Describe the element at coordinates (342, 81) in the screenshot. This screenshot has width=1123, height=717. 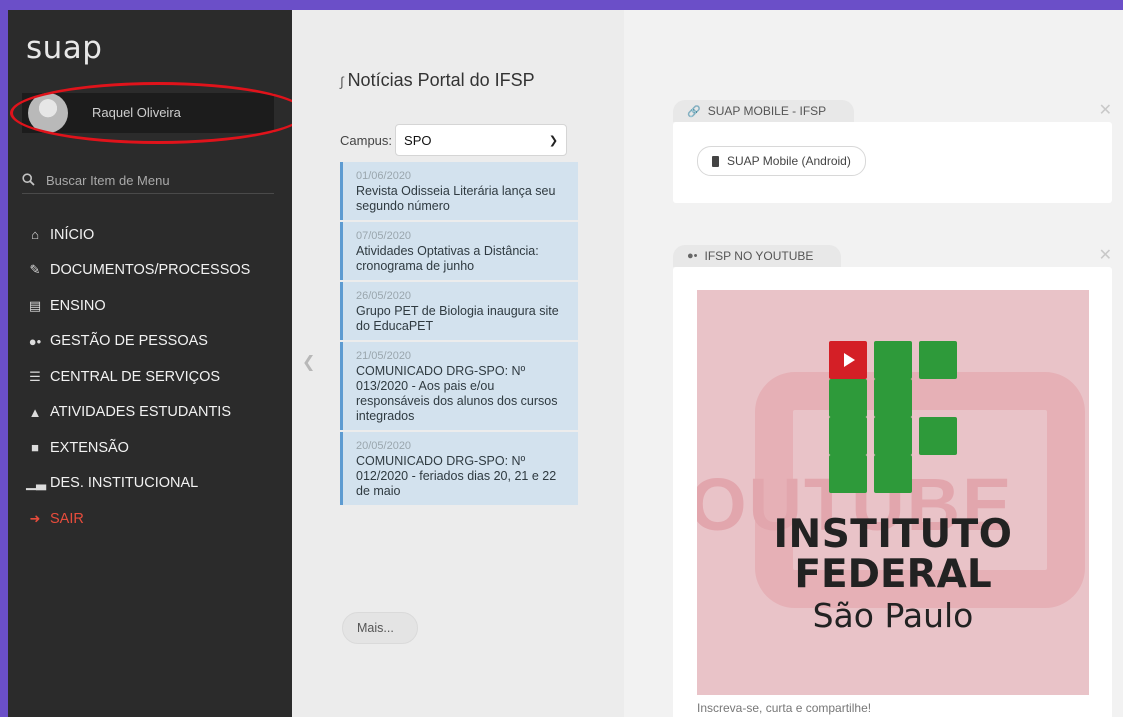
I see `rss-icon: ∫` at that location.